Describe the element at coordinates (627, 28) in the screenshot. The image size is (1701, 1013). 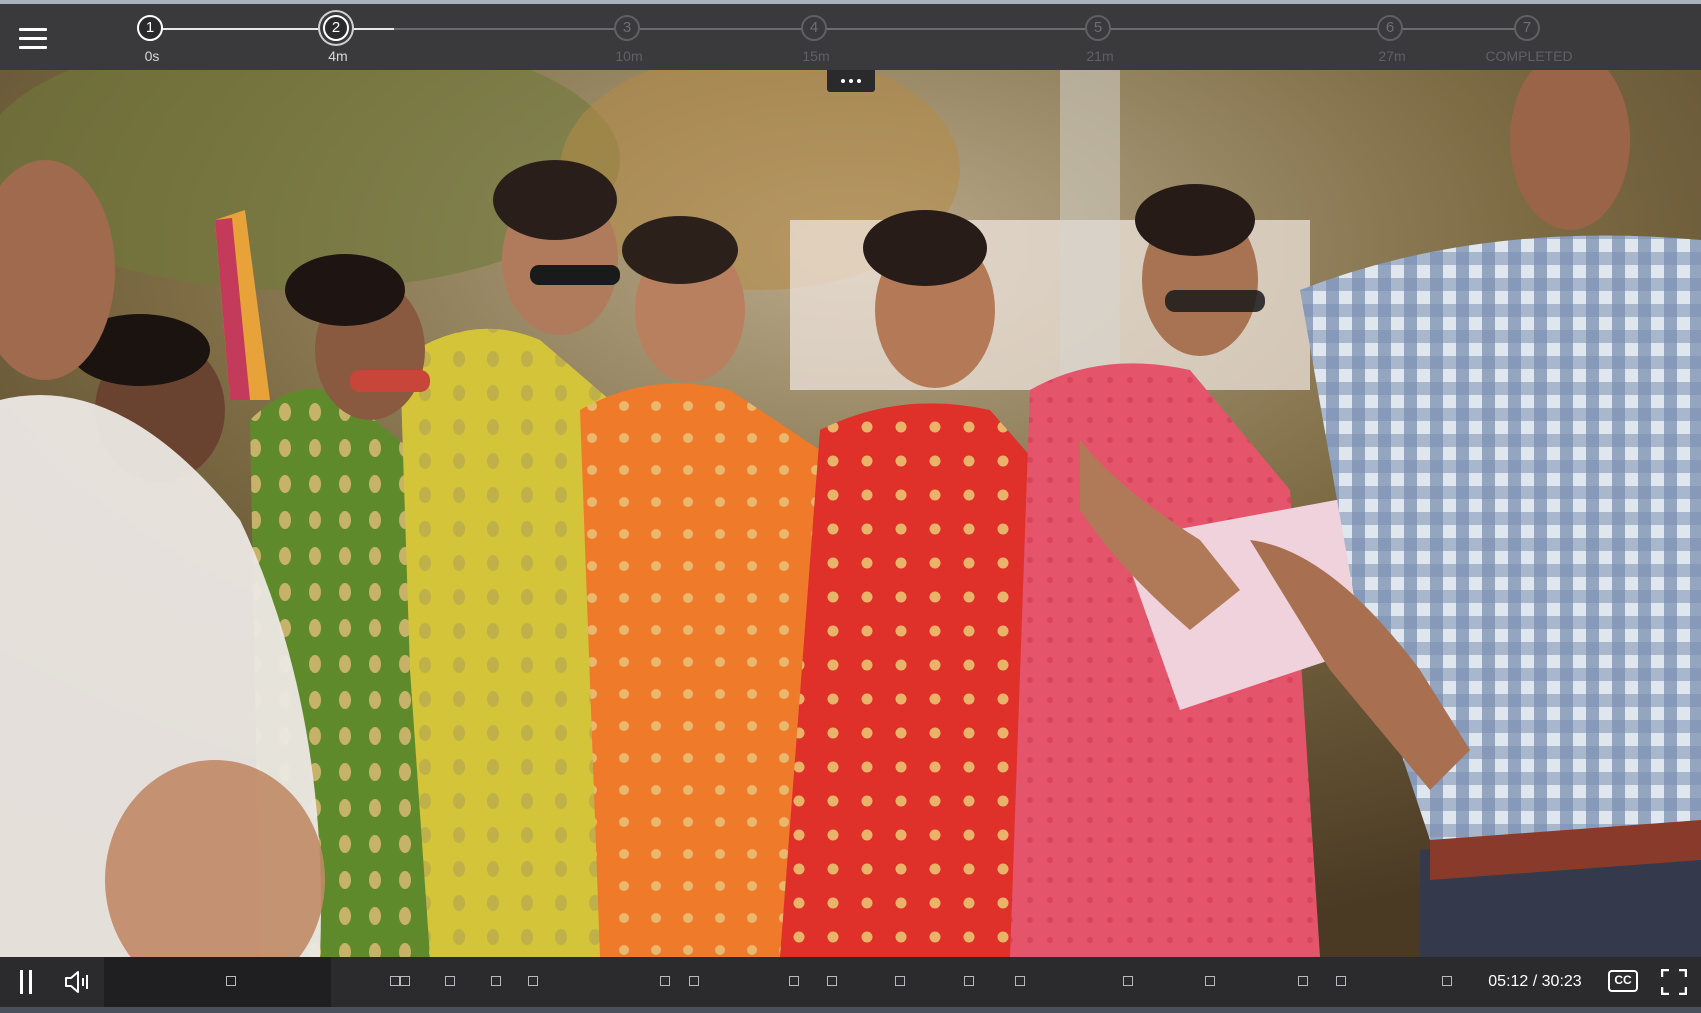
I see `milestone-number: 3` at that location.